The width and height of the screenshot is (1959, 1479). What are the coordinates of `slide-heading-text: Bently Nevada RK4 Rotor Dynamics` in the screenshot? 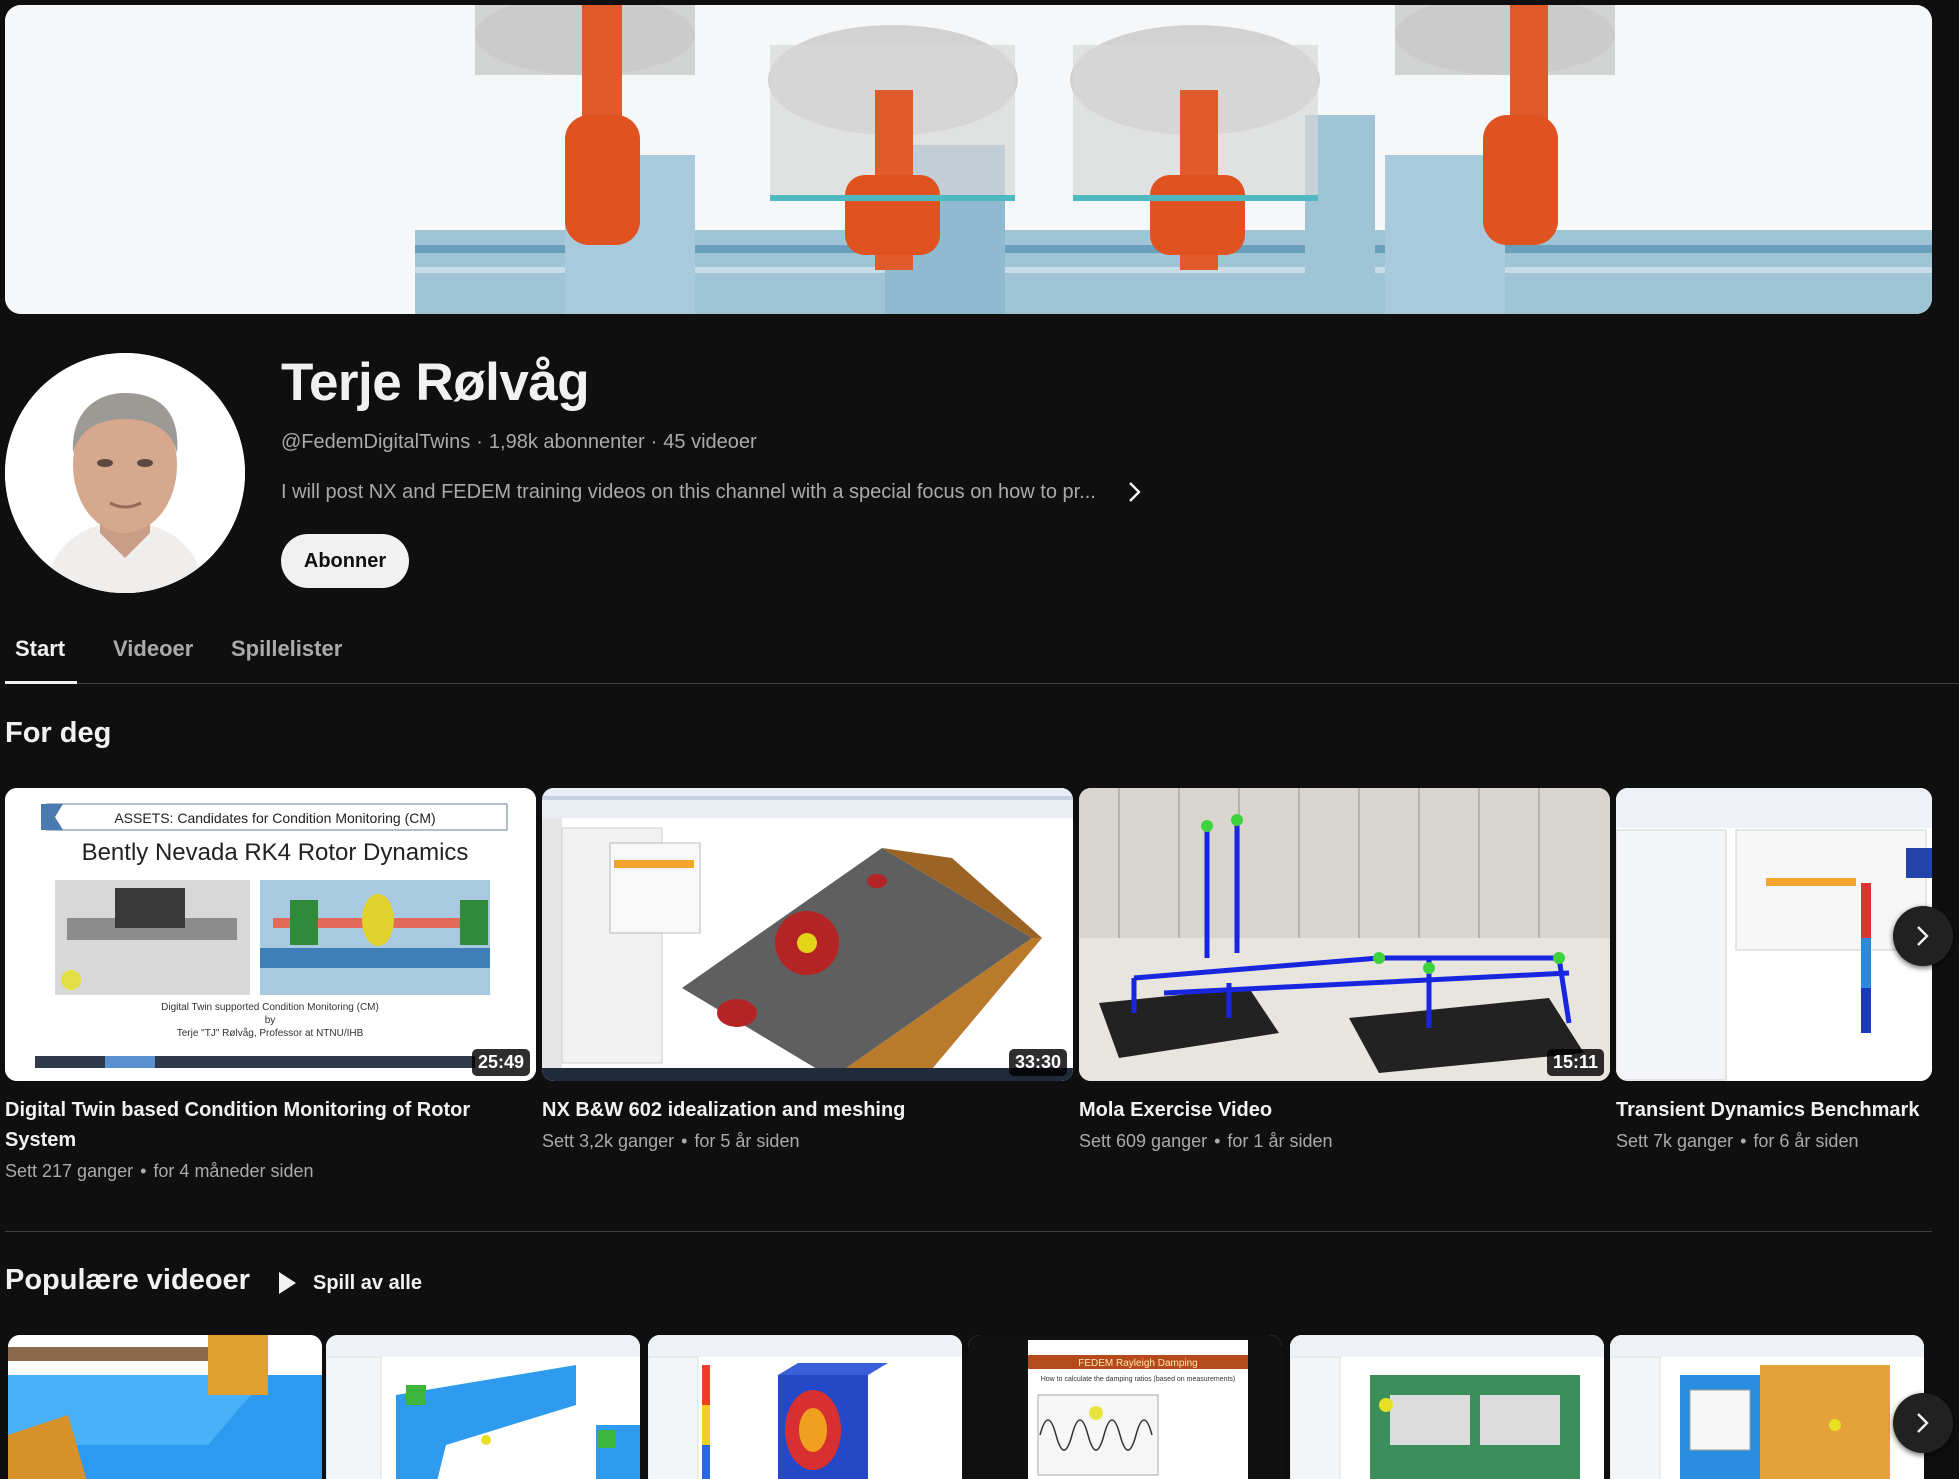 It's located at (275, 852).